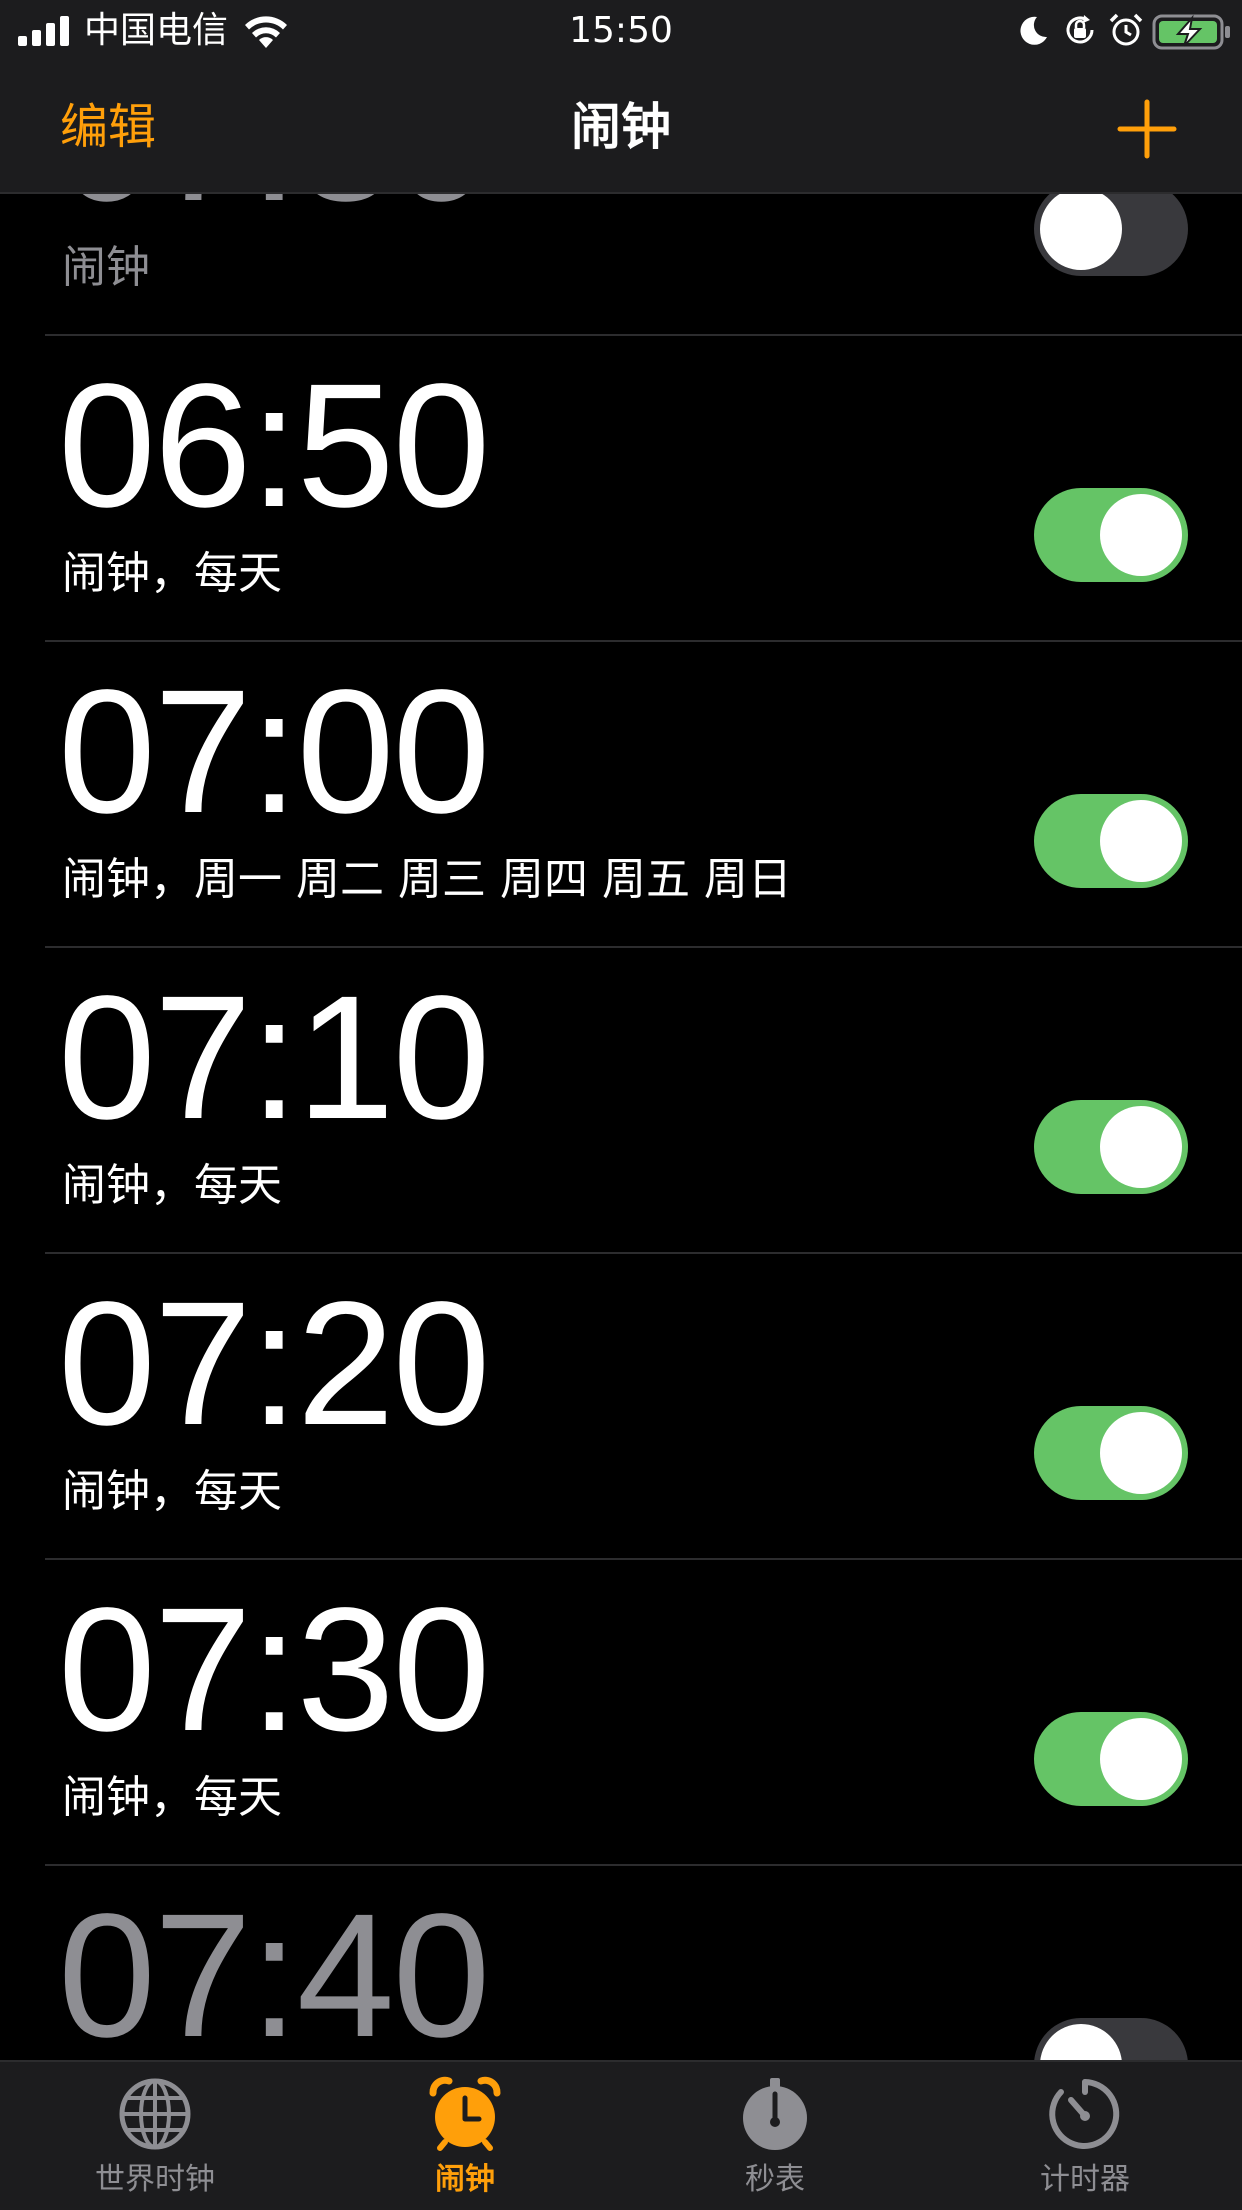  Describe the element at coordinates (621, 1407) in the screenshot. I see `alarm-row: 07:20 闹钟，每天` at that location.